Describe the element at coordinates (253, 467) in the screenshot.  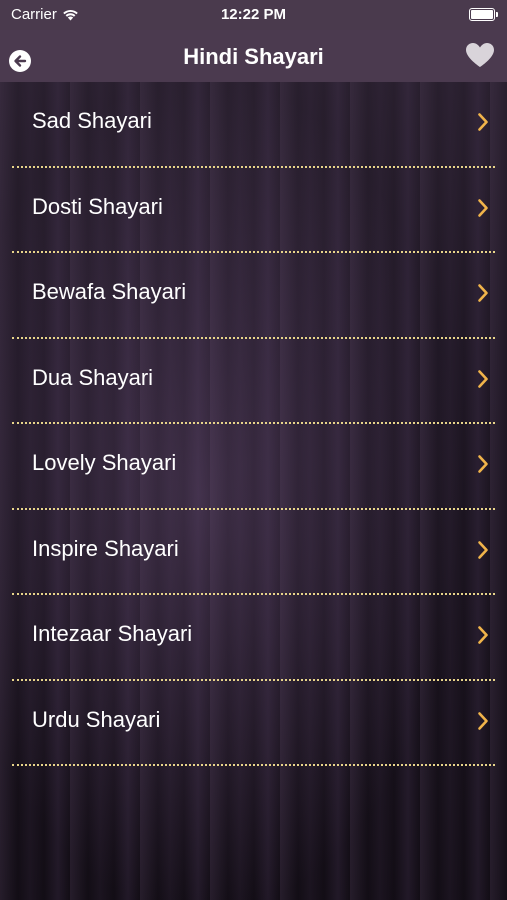
I see `list-item-lovely-shayari: Lovely Shayari` at that location.